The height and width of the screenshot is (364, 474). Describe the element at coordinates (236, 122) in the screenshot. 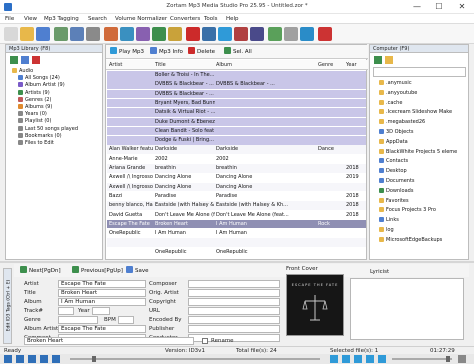

I see `table-row: Duke Dumont & Ebenezer` at that location.